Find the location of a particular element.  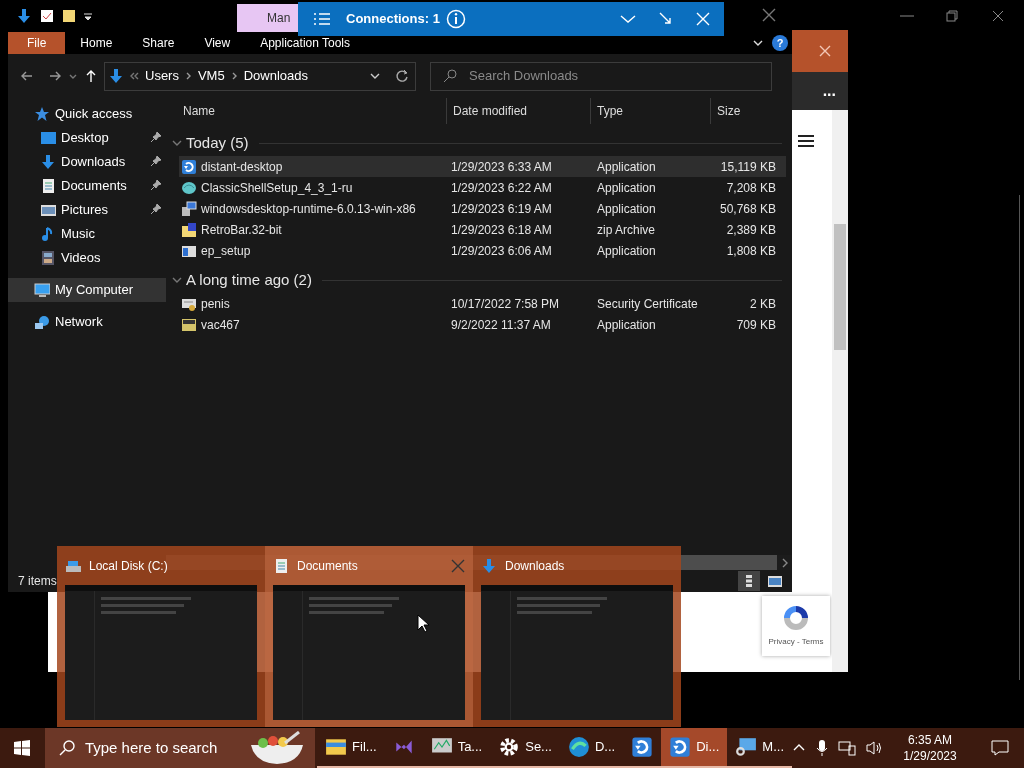

nav-item: Downloads is located at coordinates (87, 162).